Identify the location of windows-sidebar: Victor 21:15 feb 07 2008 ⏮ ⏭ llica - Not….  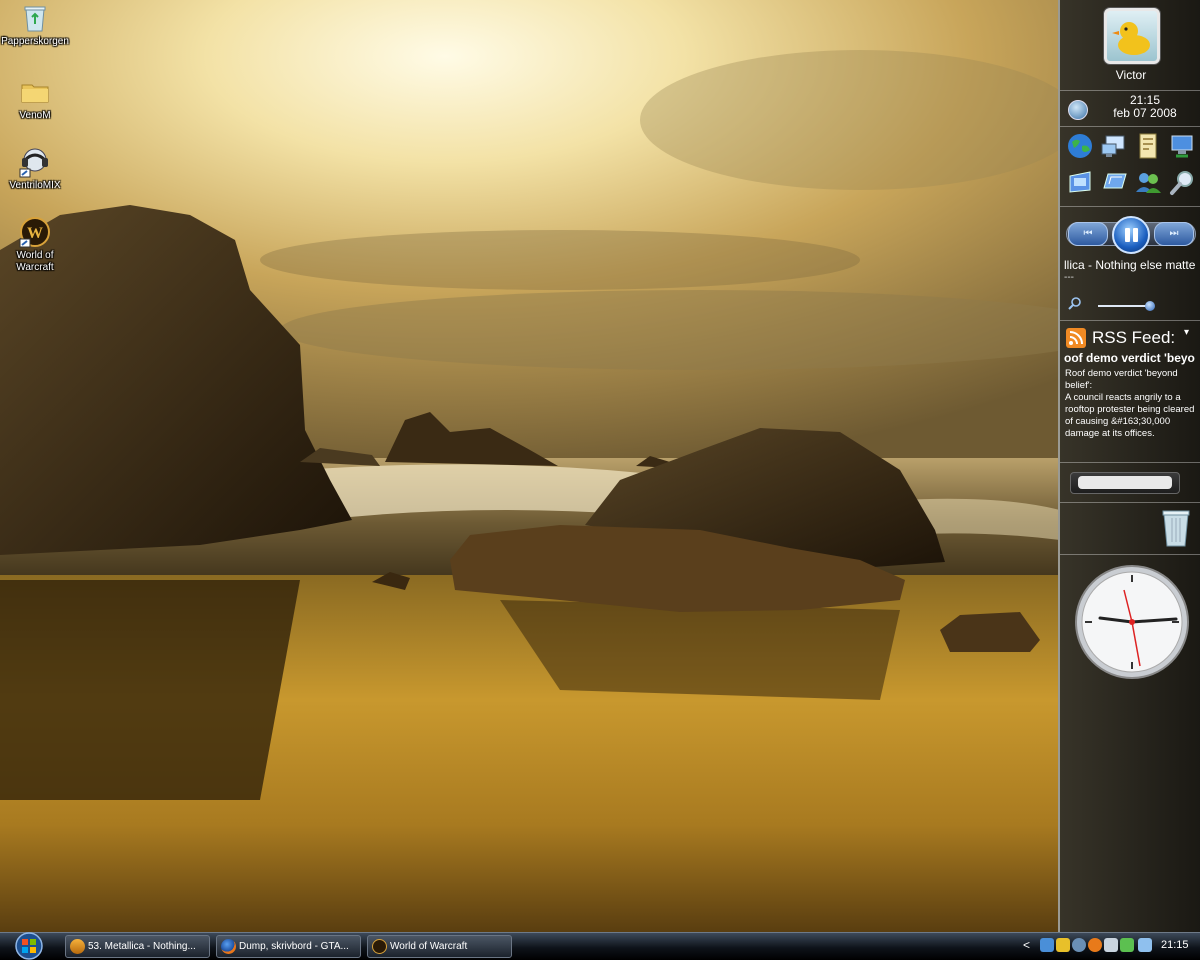
(1129, 466).